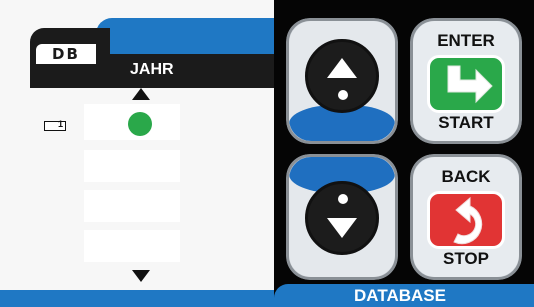 The width and height of the screenshot is (534, 307). I want to click on header-accent-bar, so click(185, 36).